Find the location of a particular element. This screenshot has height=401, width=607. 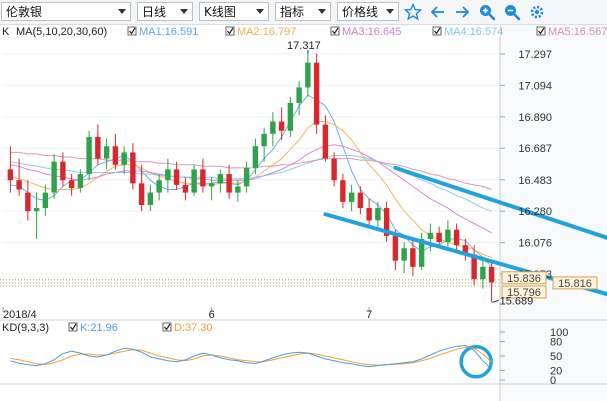

price-type-select: 价格线 is located at coordinates (368, 11).